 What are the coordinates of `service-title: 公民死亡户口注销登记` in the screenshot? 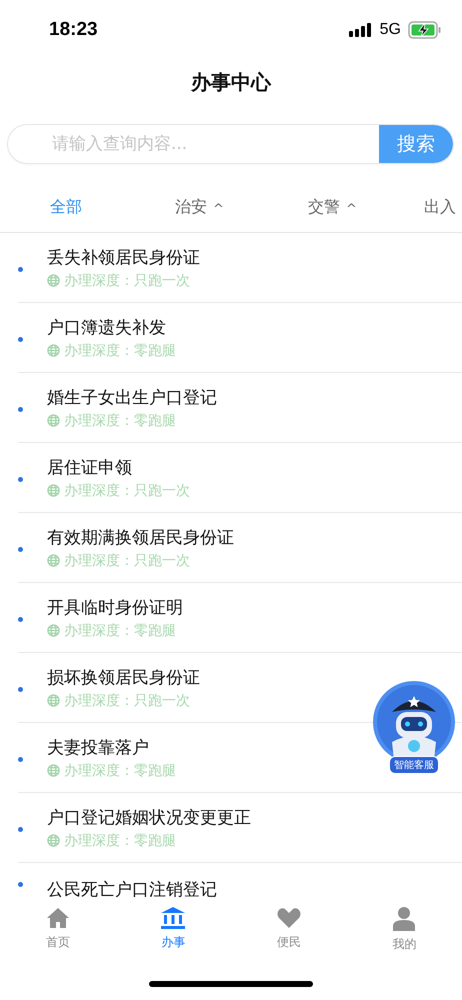 It's located at (132, 889).